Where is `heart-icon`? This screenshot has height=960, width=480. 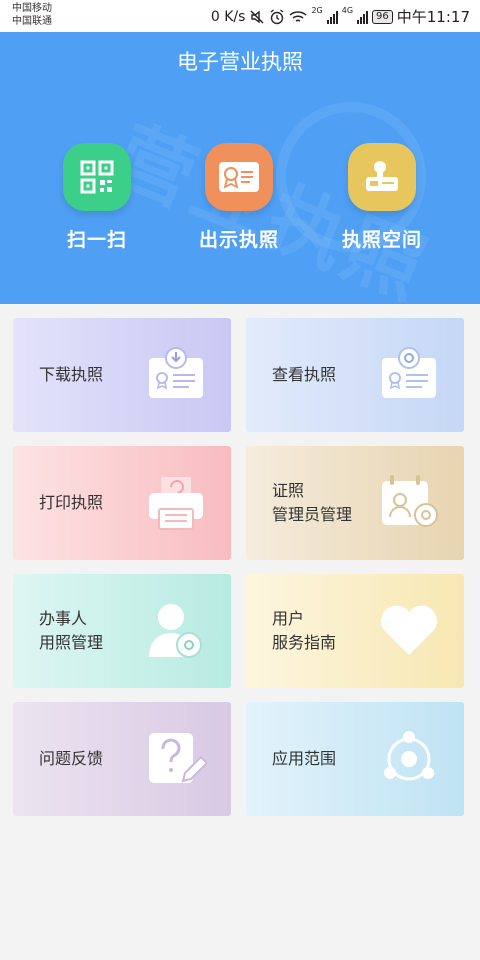
heart-icon is located at coordinates (409, 631).